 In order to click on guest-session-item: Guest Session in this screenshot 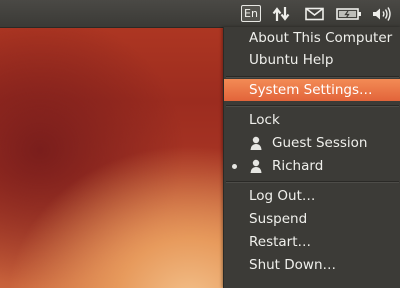, I will do `click(312, 143)`.